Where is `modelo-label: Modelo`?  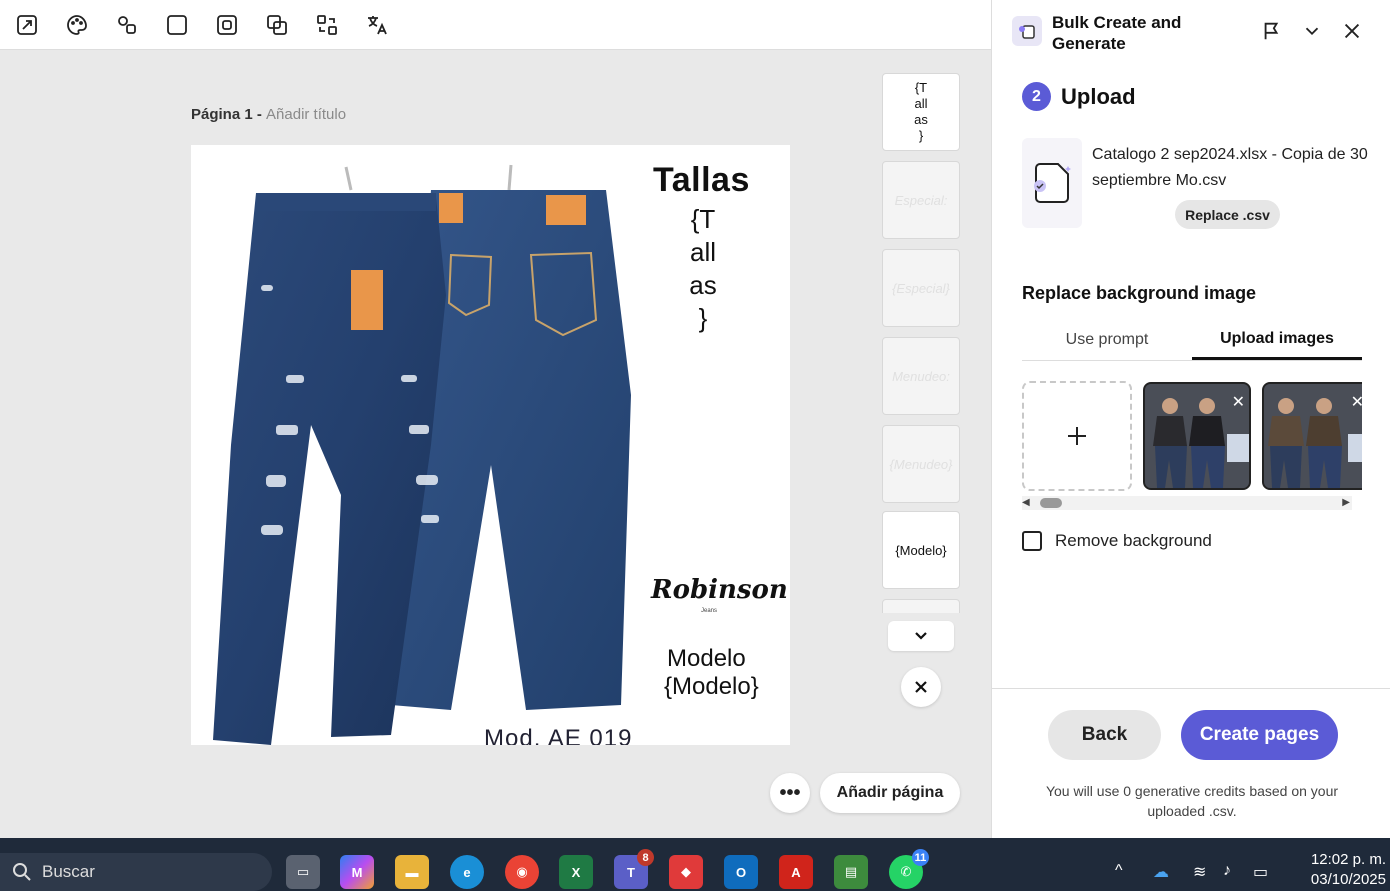 modelo-label: Modelo is located at coordinates (706, 659).